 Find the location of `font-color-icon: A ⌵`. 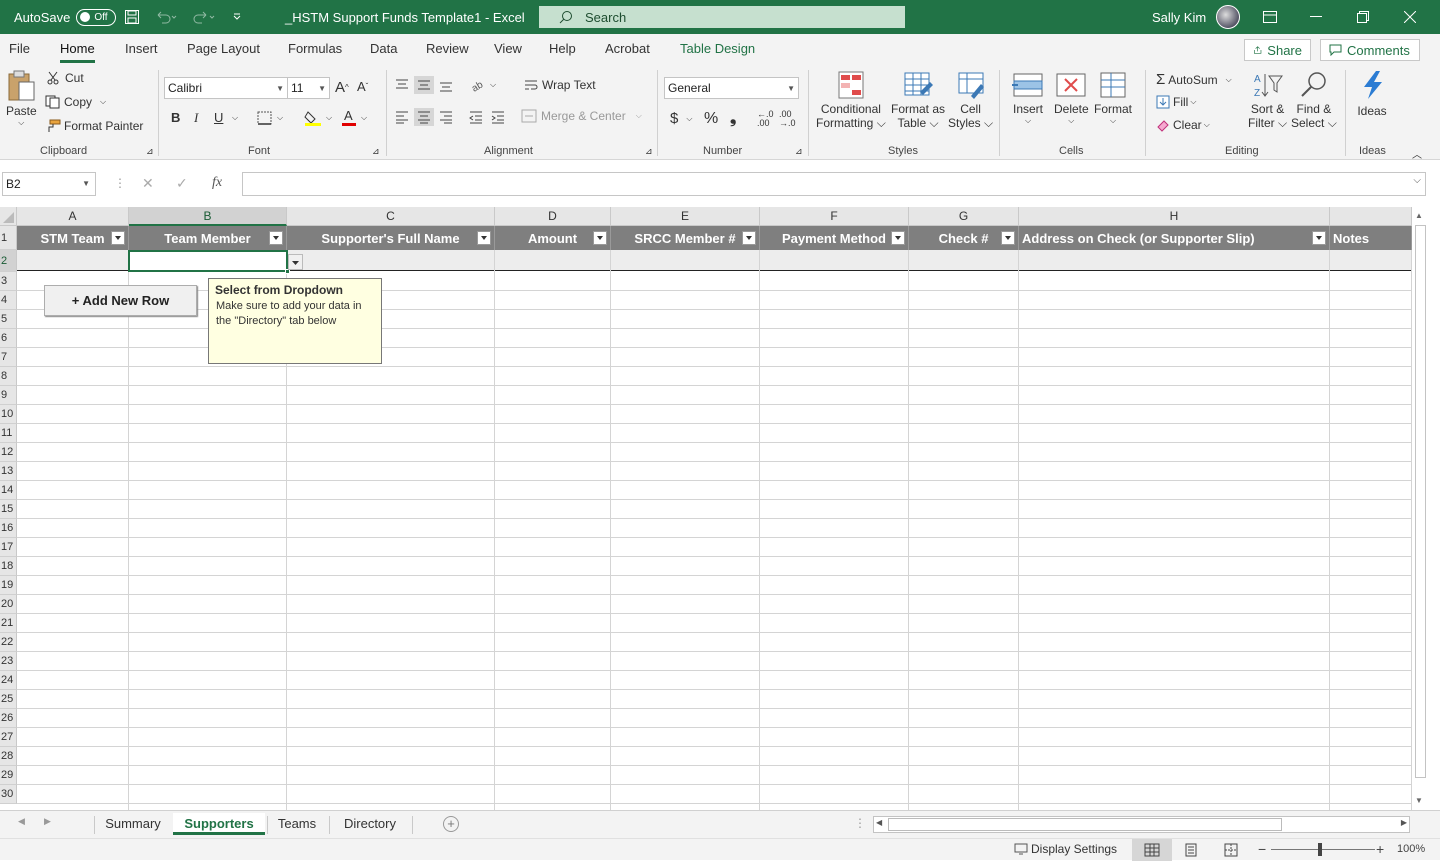

font-color-icon: A ⌵ is located at coordinates (354, 118).